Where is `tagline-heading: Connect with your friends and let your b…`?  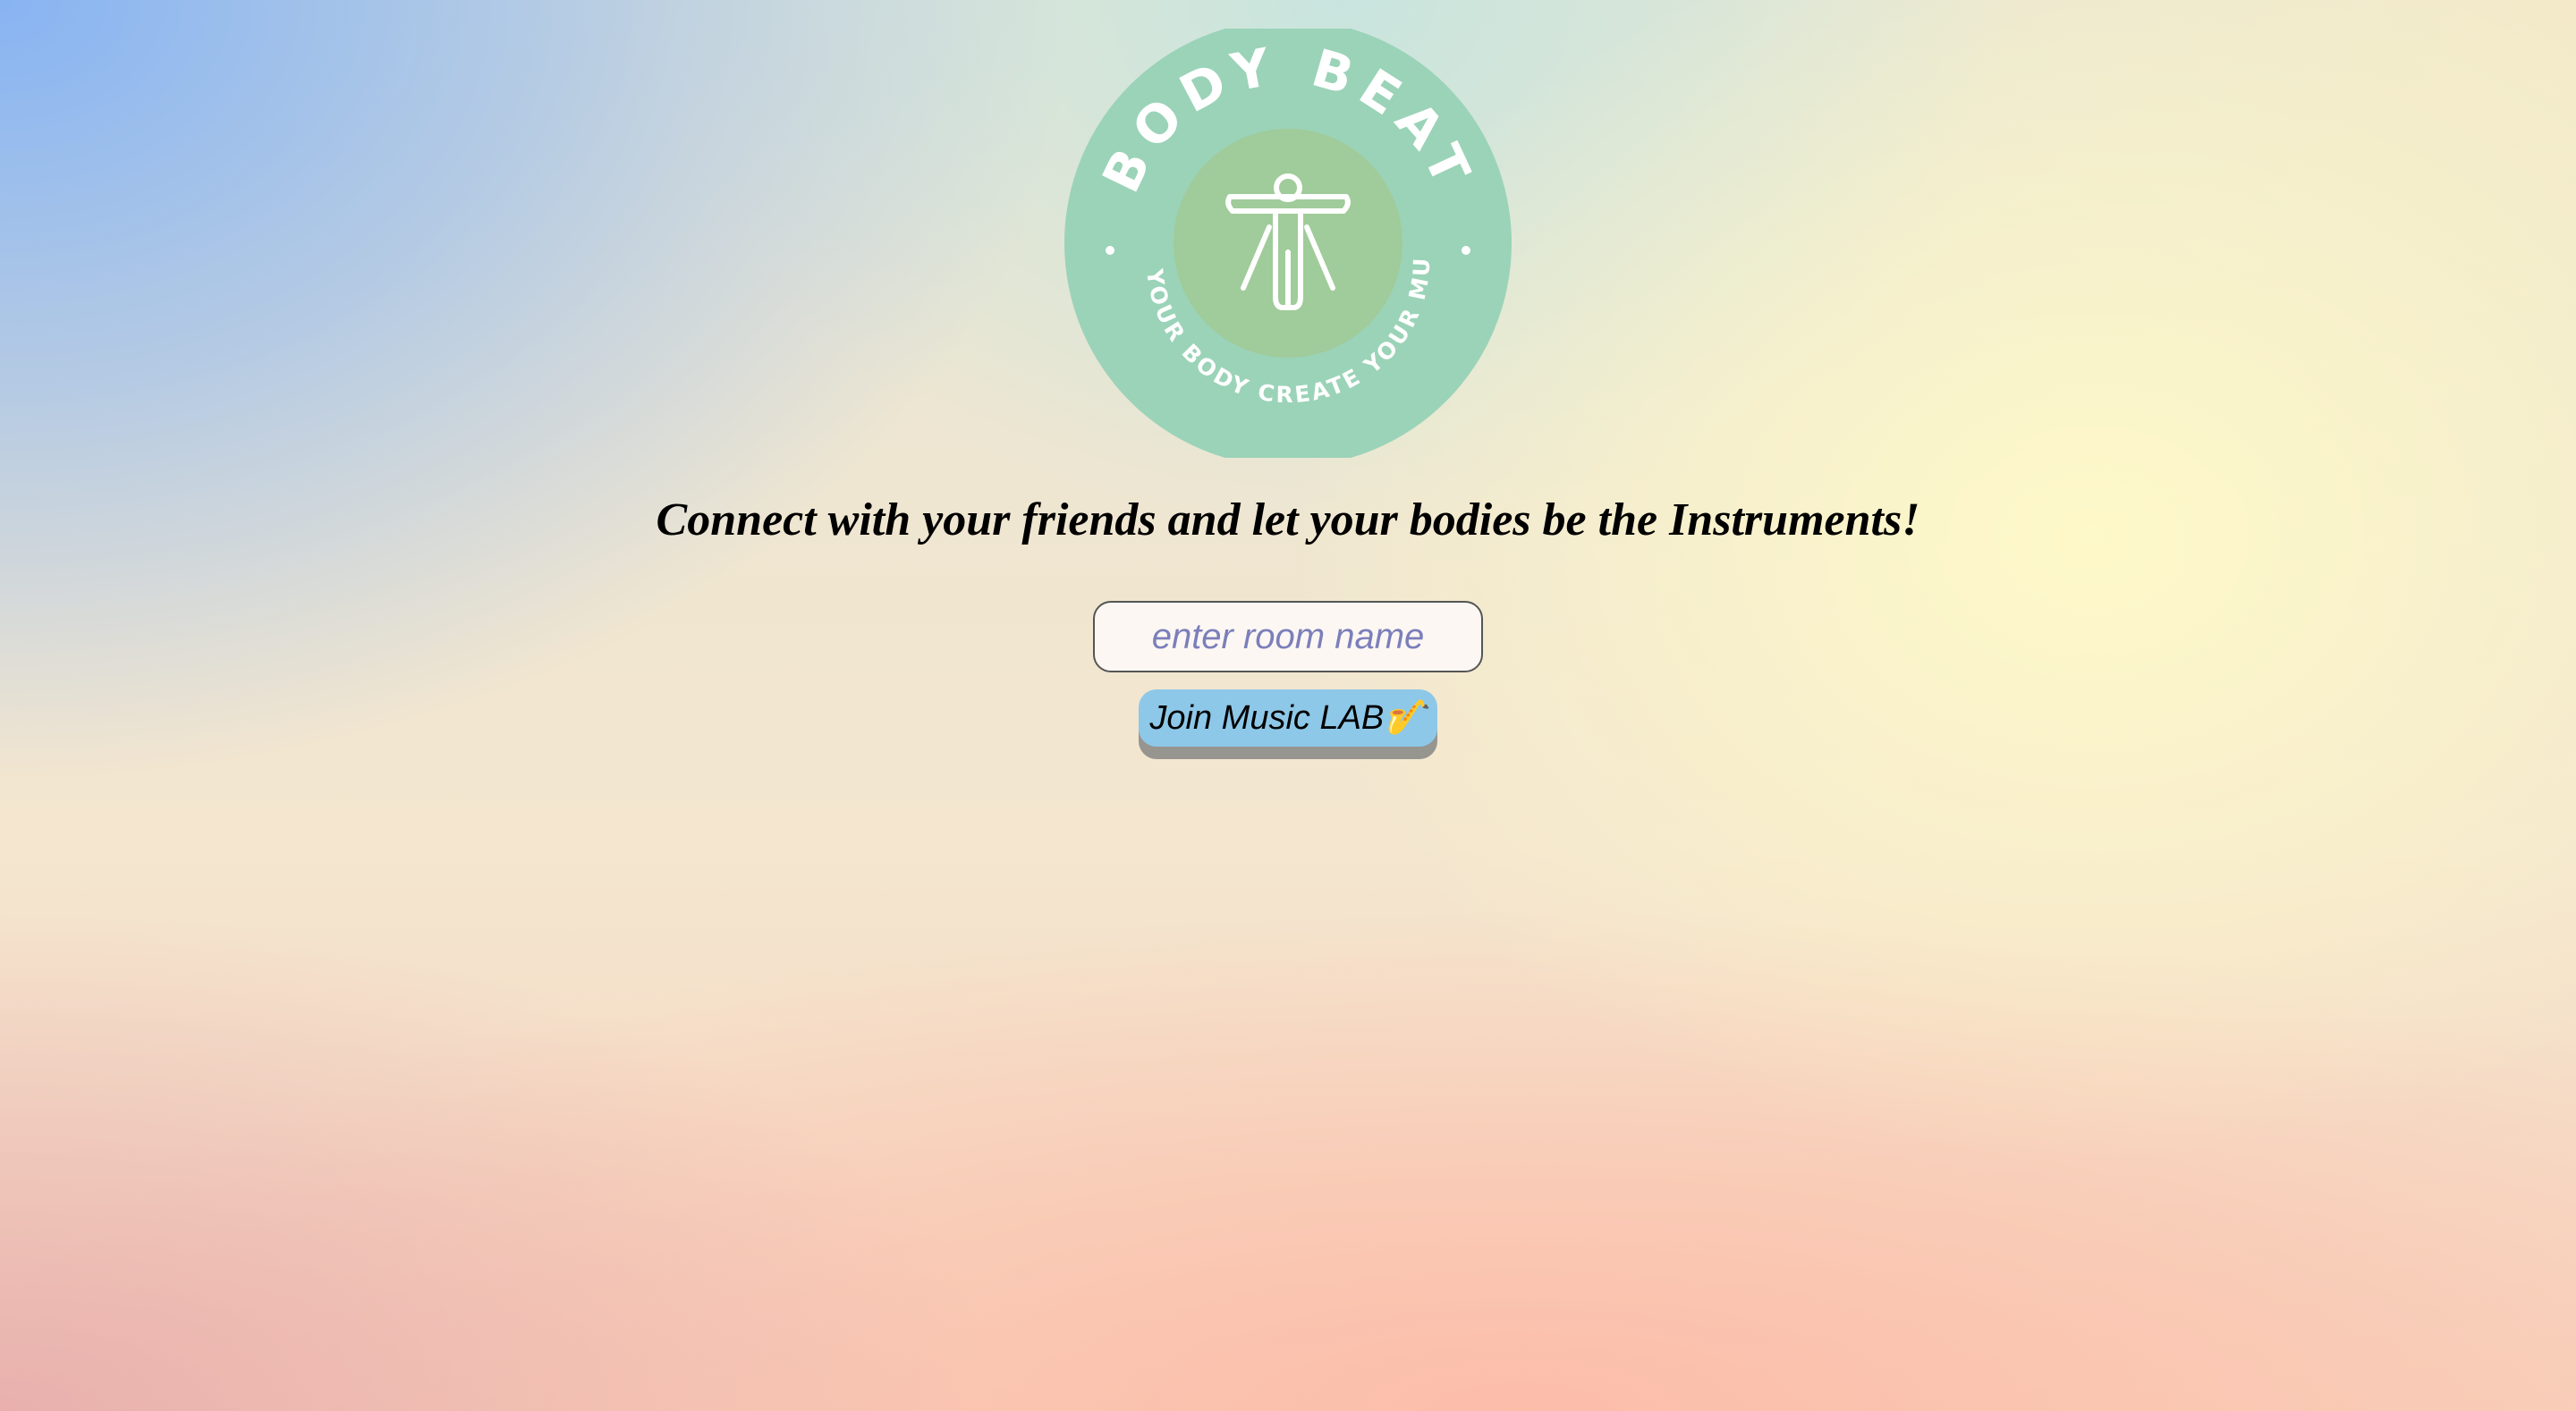
tagline-heading: Connect with your friends and let your b… is located at coordinates (1288, 519).